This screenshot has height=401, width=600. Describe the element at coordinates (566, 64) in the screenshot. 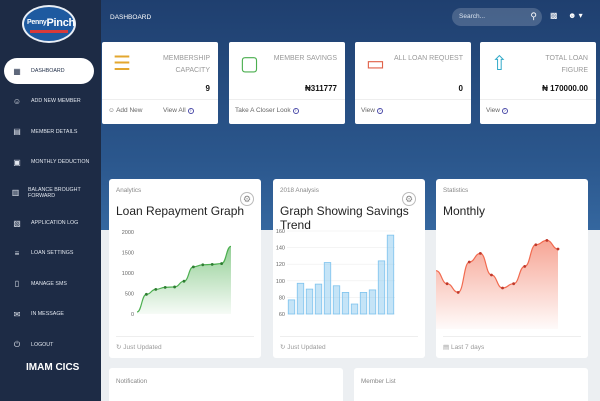

I see `stat-title: Total Loan Figure` at that location.